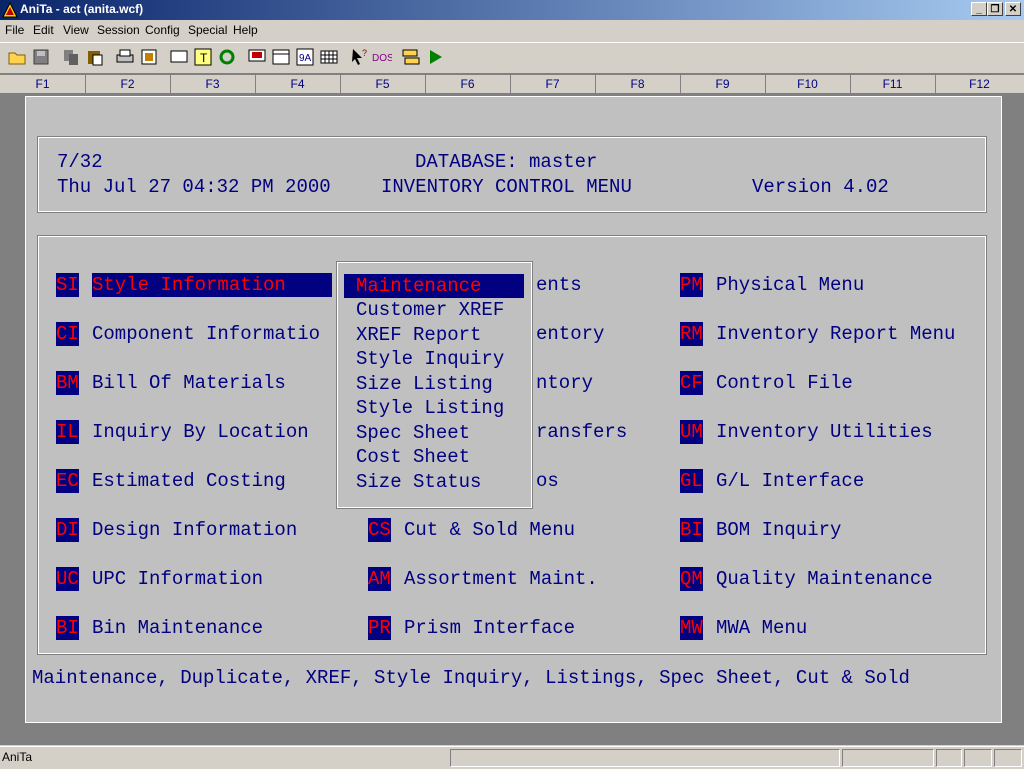 The width and height of the screenshot is (1024, 769). What do you see at coordinates (189, 383) in the screenshot?
I see `menu-item-bill-of-materials: Bill Of Materials` at bounding box center [189, 383].